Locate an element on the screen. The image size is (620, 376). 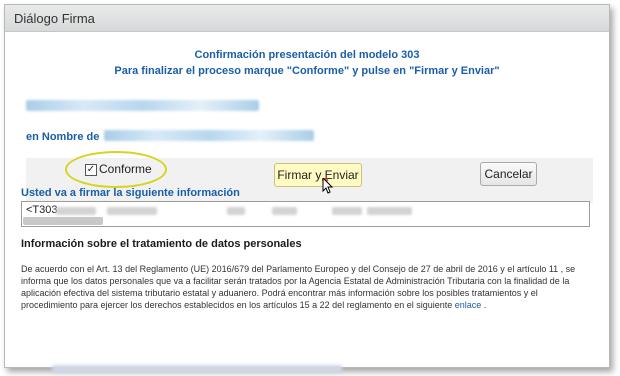
confirmation-heading: Confirmación presentación del modelo 303 is located at coordinates (307, 55).